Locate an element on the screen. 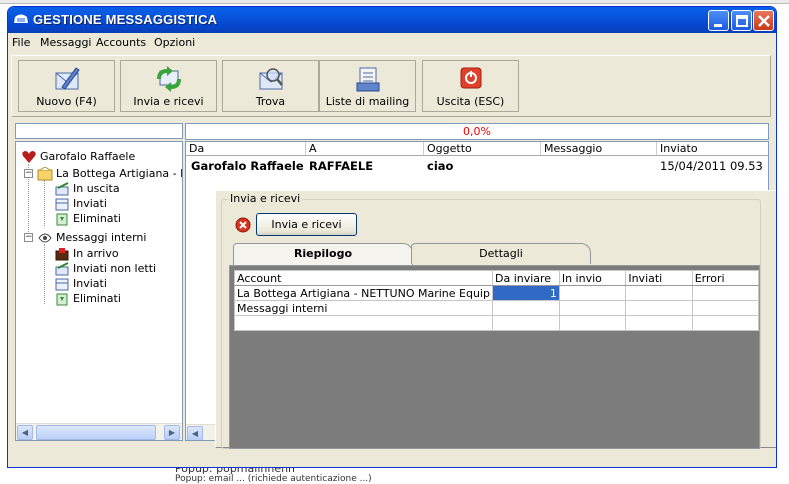  find-label: Trova is located at coordinates (270, 101).